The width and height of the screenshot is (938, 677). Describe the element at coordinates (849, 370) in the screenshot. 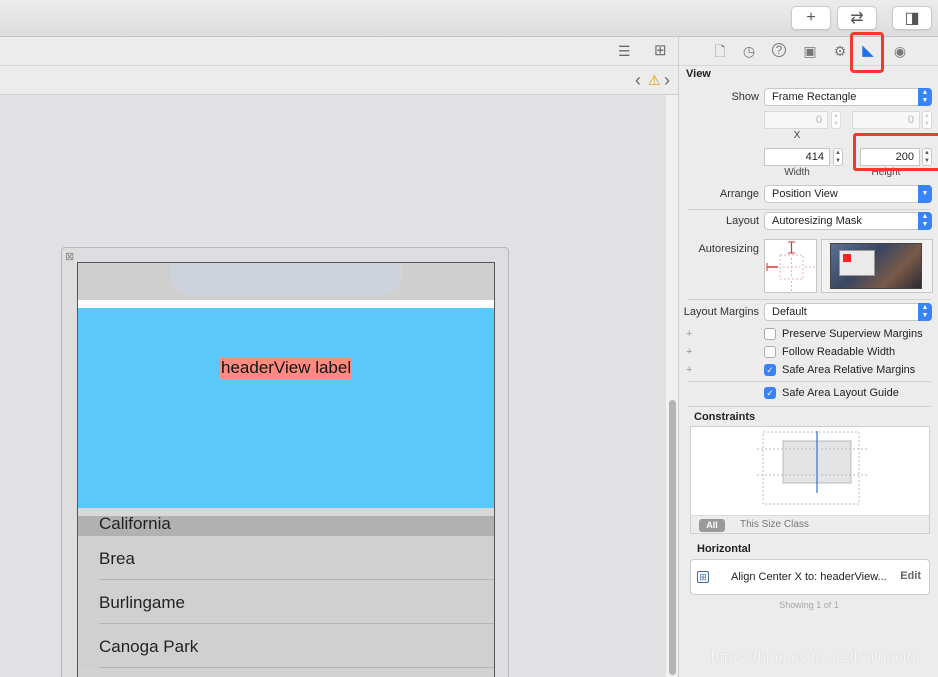

I see `safe-area-margins-label: Safe Area Relative Margins` at that location.